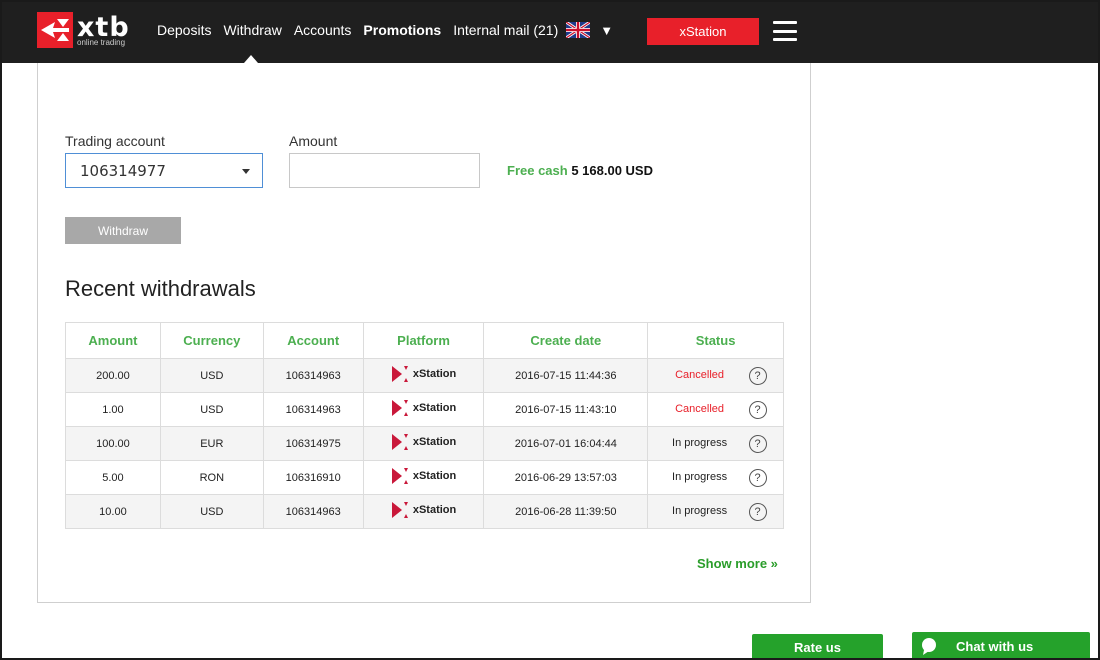  I want to click on nav-internal-mail: Internal mail (21), so click(505, 30).